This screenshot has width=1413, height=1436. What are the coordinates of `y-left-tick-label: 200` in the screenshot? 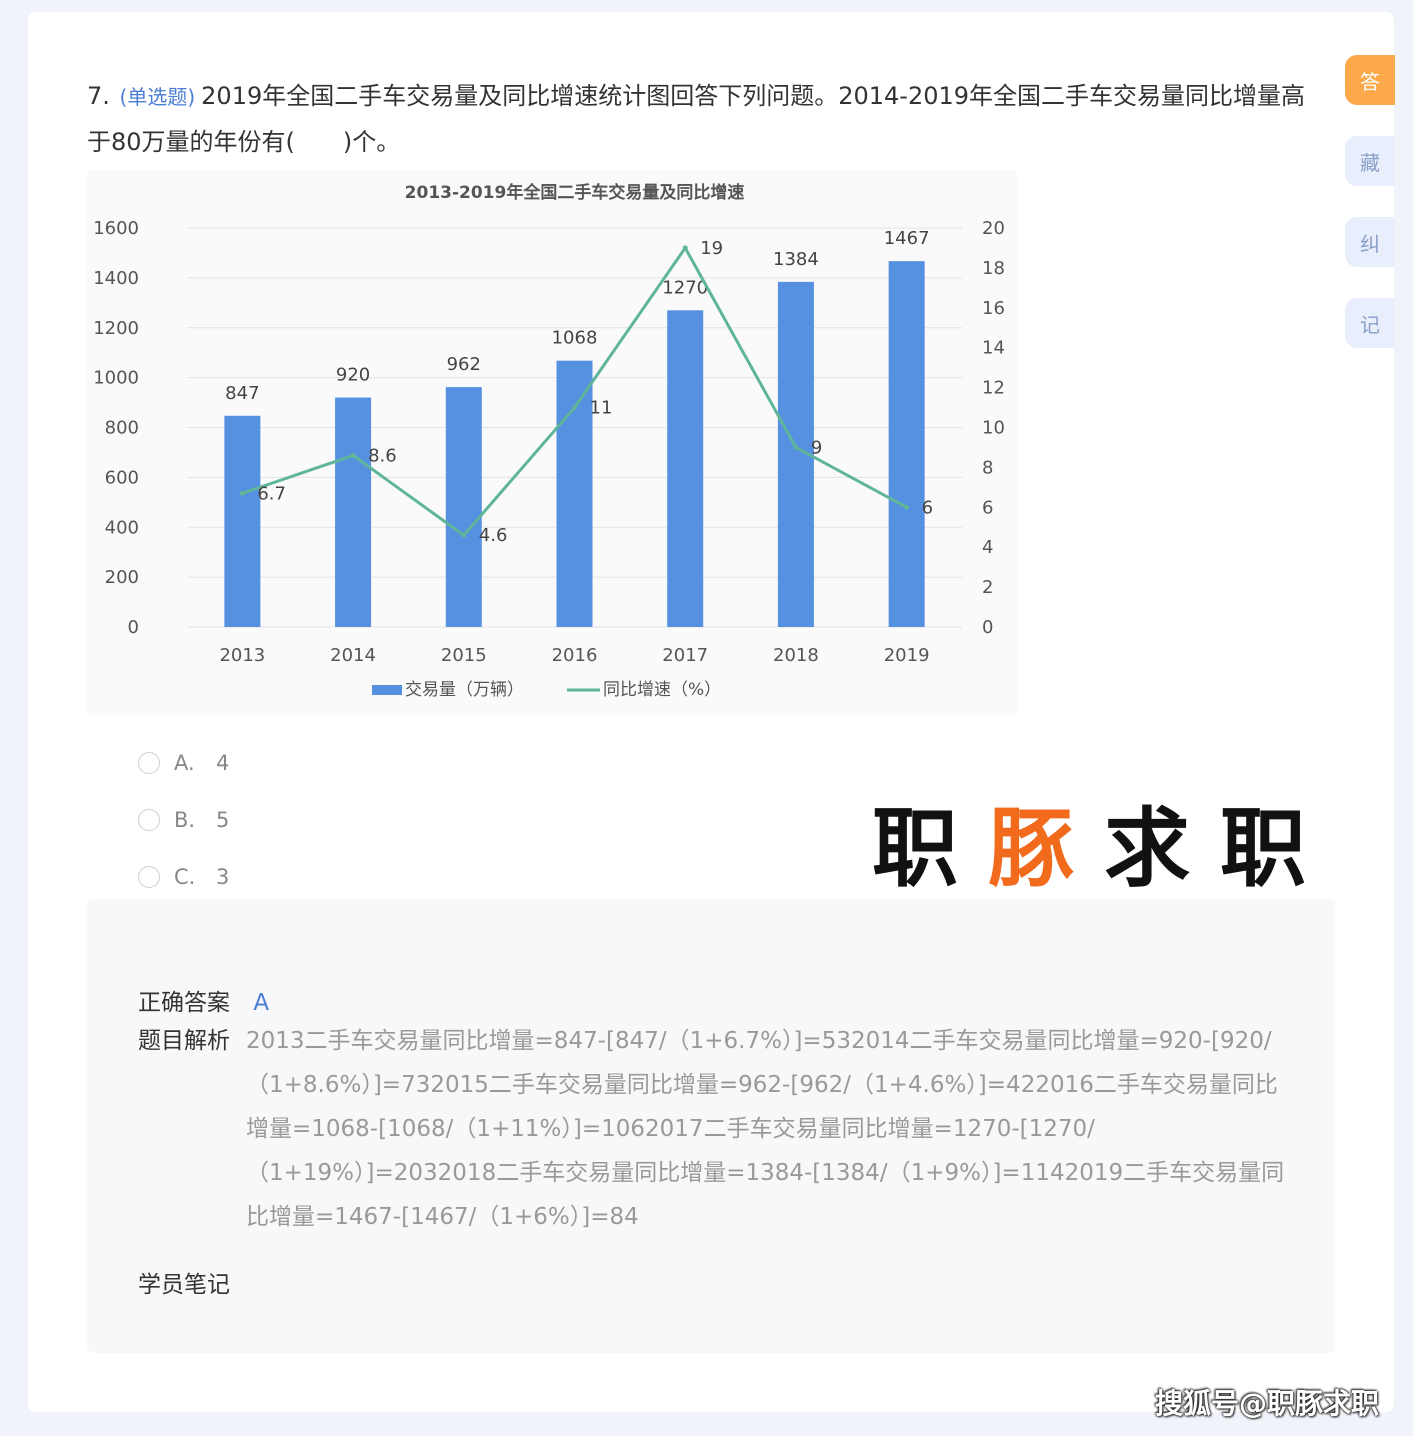 It's located at (122, 577).